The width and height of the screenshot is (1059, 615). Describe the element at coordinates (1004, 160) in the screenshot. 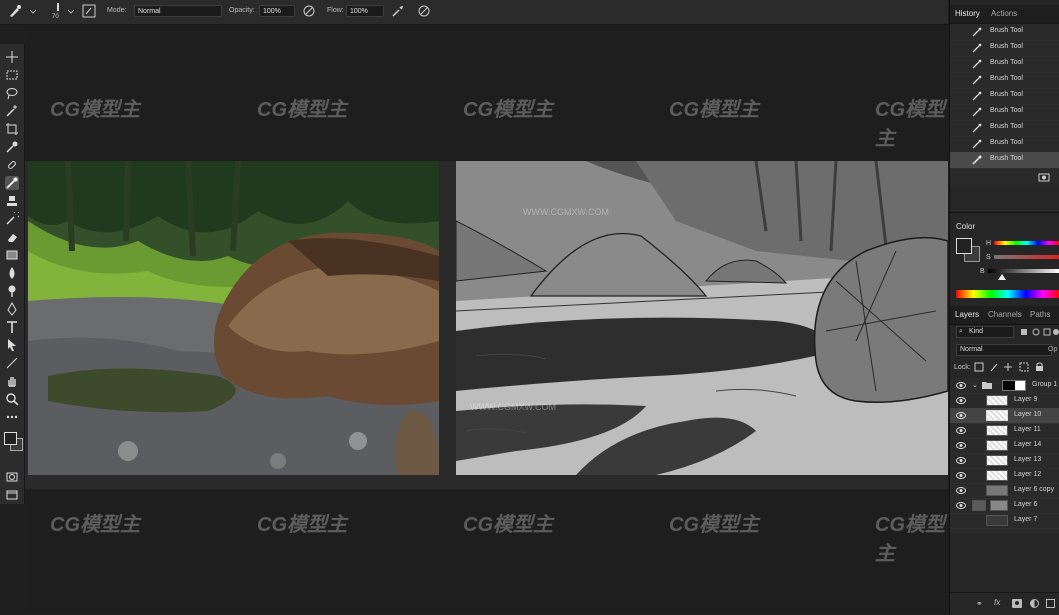

I see `history-item-current: Brush Tool` at that location.